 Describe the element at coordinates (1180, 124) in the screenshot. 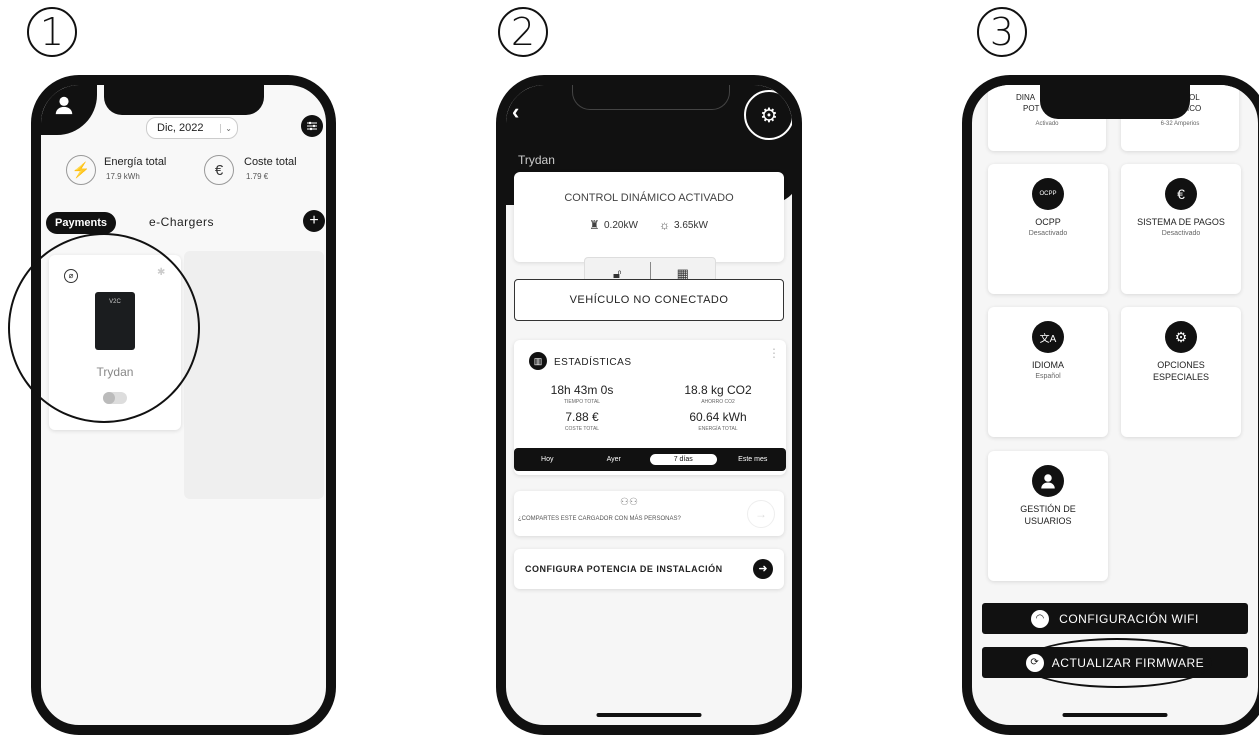

I see `current-control-range: 6-32 Amperios` at that location.